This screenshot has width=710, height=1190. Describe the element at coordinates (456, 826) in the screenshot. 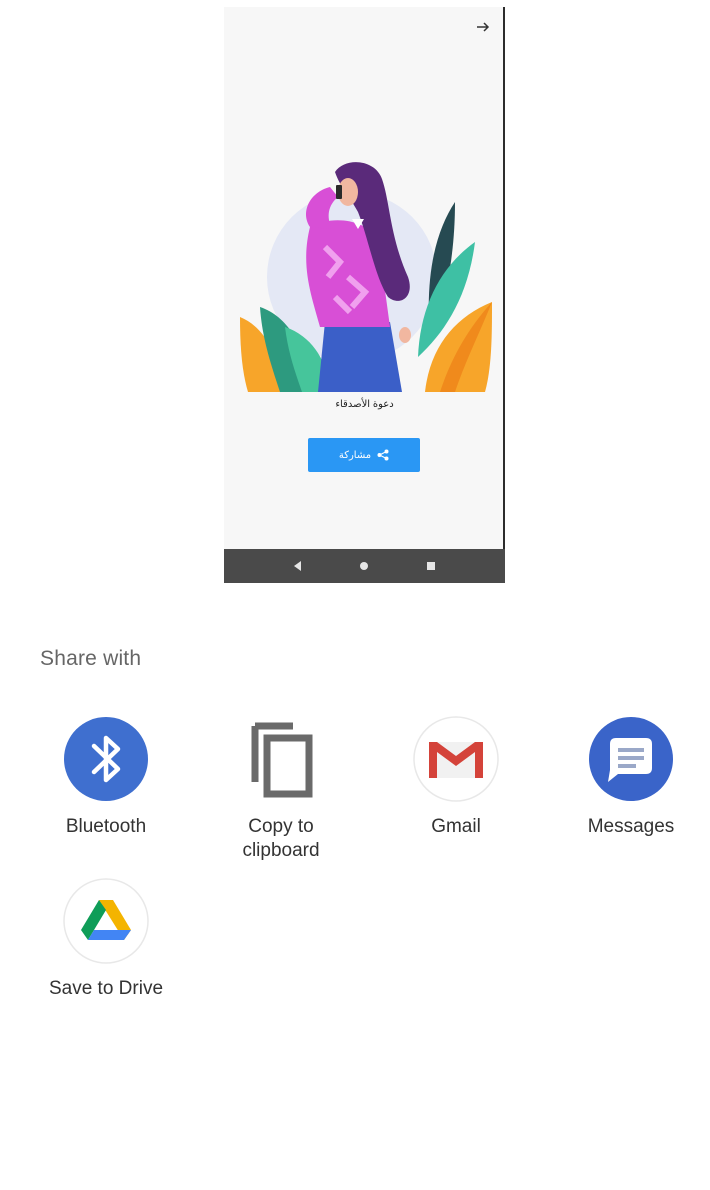

I see `app-label: Gmail` at that location.